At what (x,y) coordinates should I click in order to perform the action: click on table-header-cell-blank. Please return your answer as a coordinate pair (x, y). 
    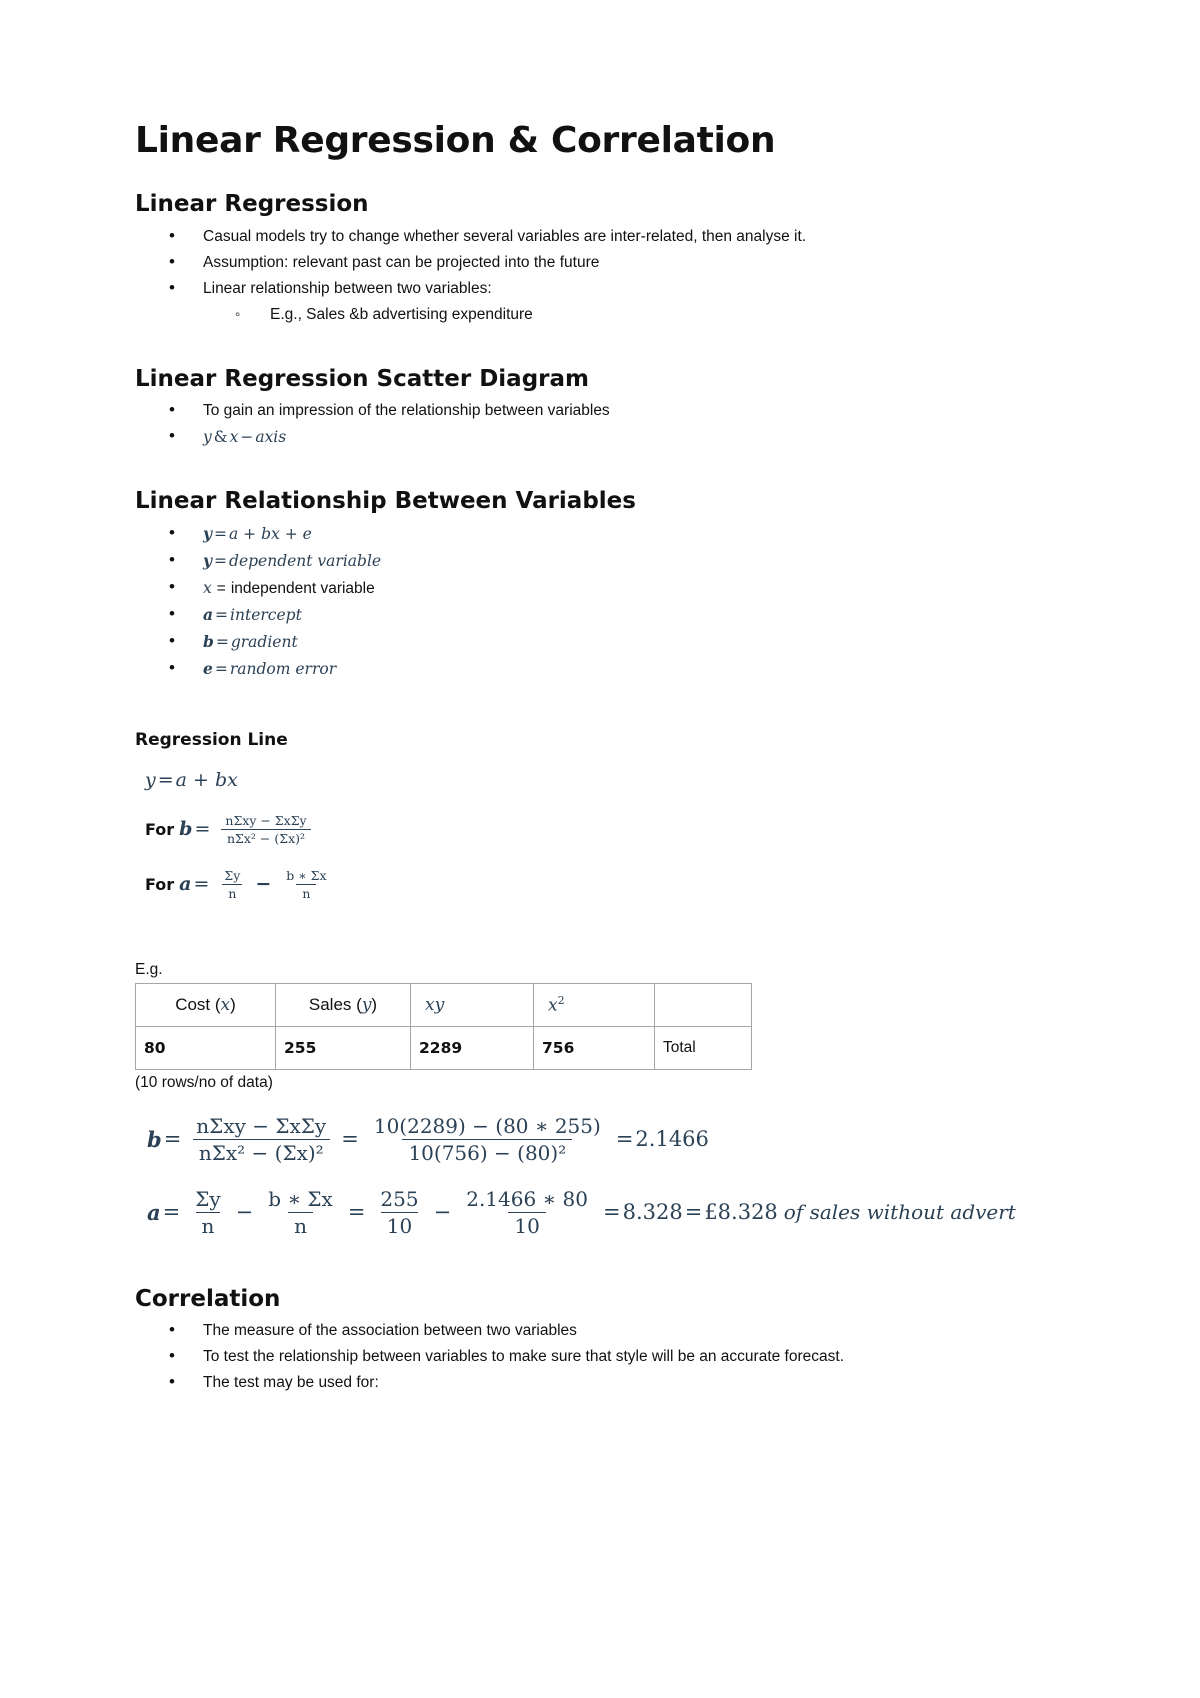
    Looking at the image, I should click on (703, 1004).